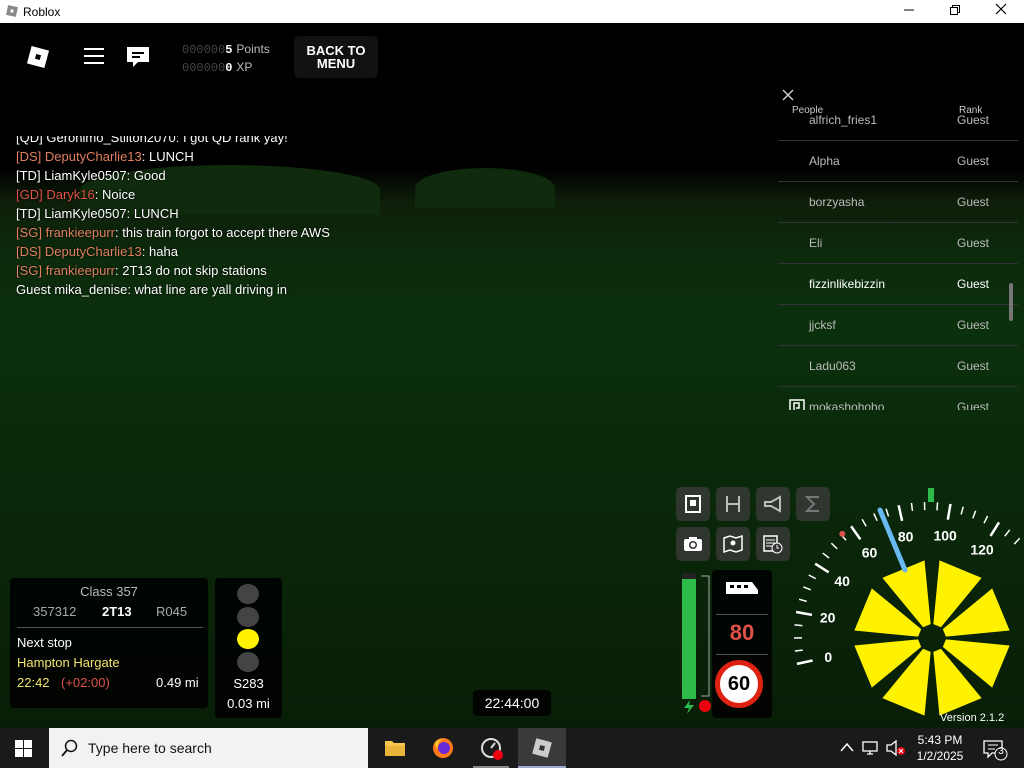  Describe the element at coordinates (173, 213) in the screenshot. I see `chat-message: [TD] LiamKyle0507: LUNCH` at that location.